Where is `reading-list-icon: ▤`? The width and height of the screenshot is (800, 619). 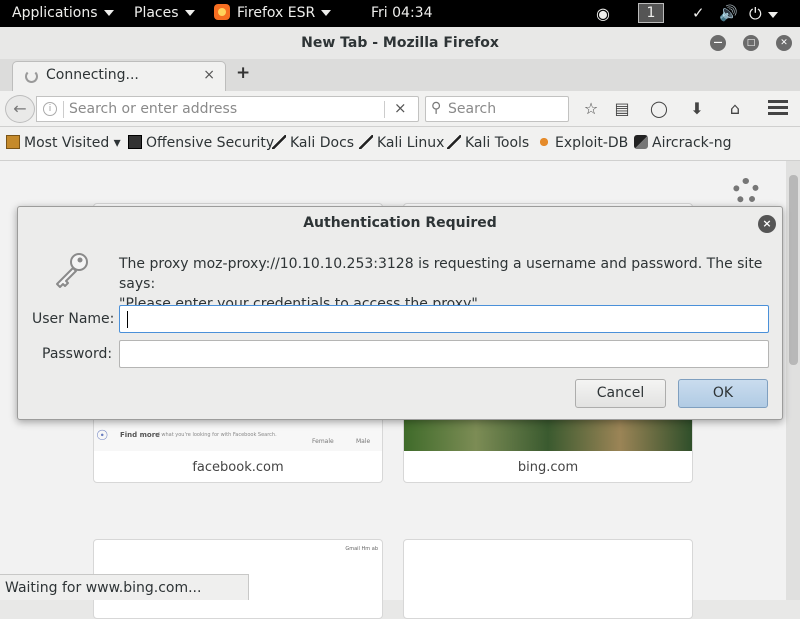 reading-list-icon: ▤ is located at coordinates (622, 109).